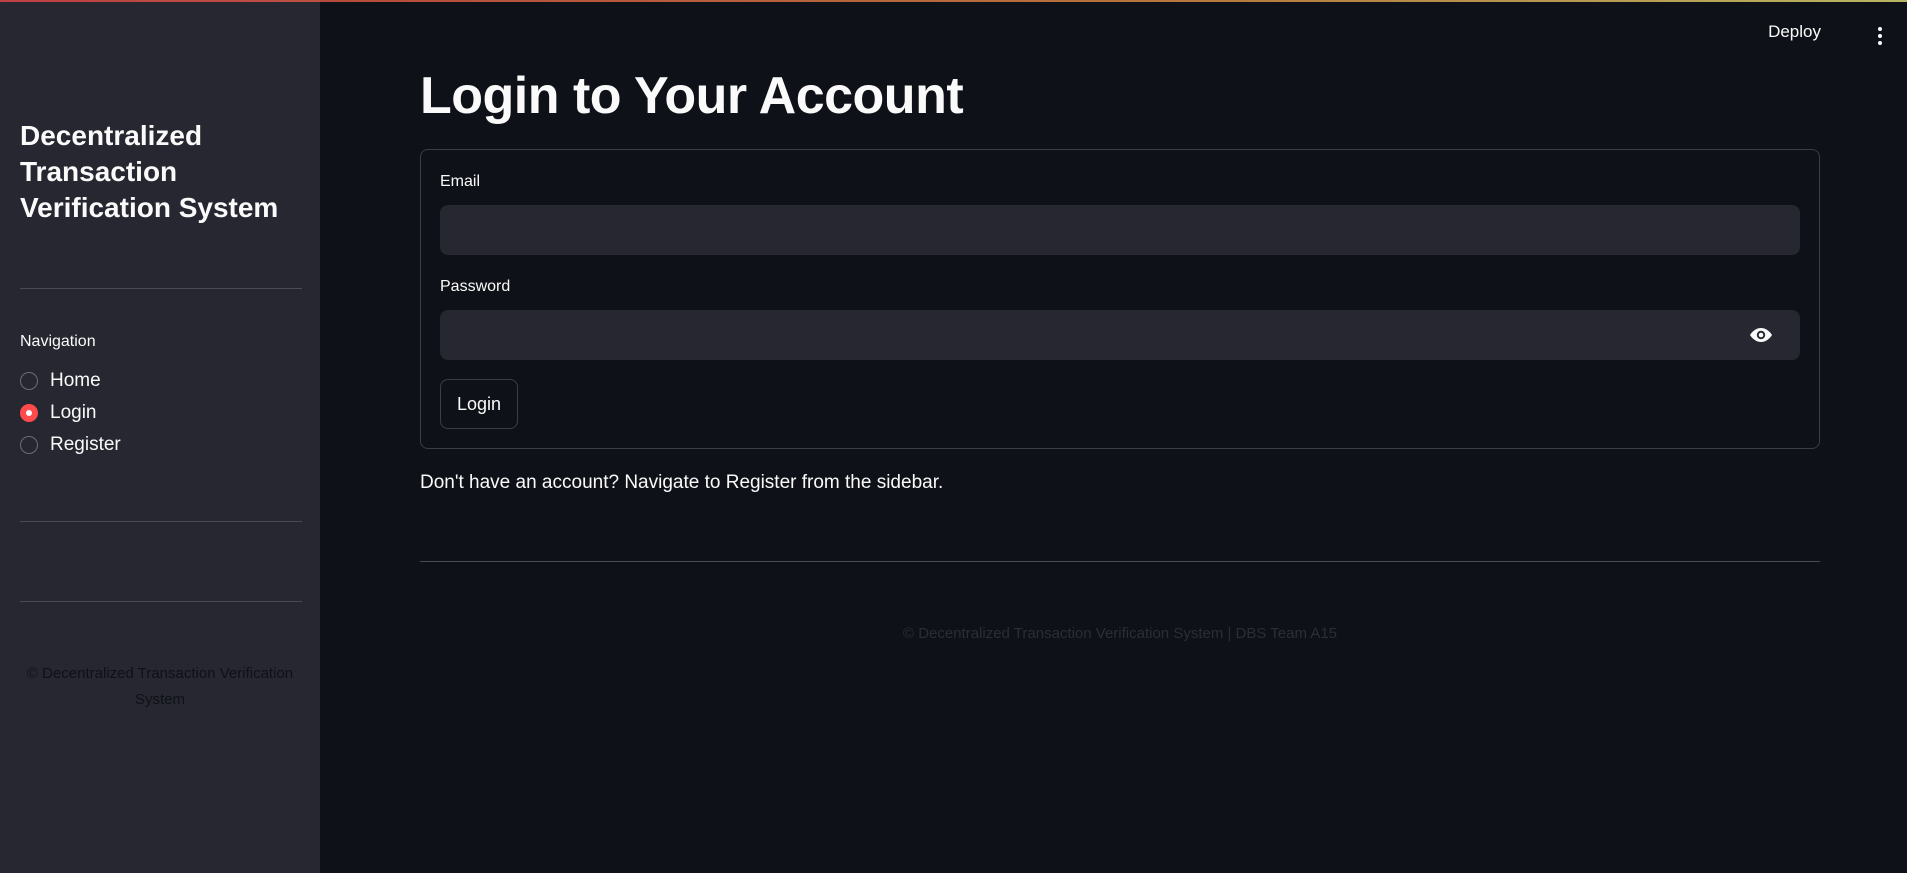  I want to click on nav-radio-register: Register, so click(70, 445).